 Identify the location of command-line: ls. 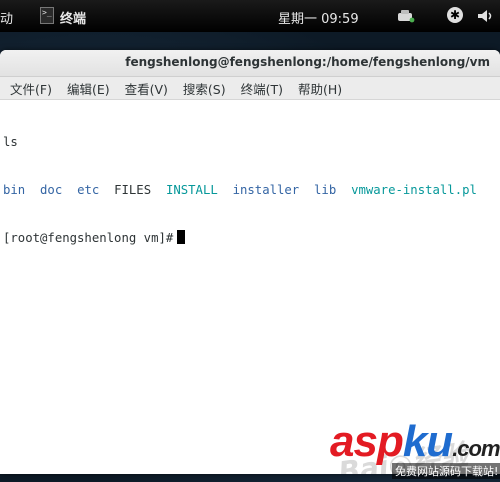
(10, 142).